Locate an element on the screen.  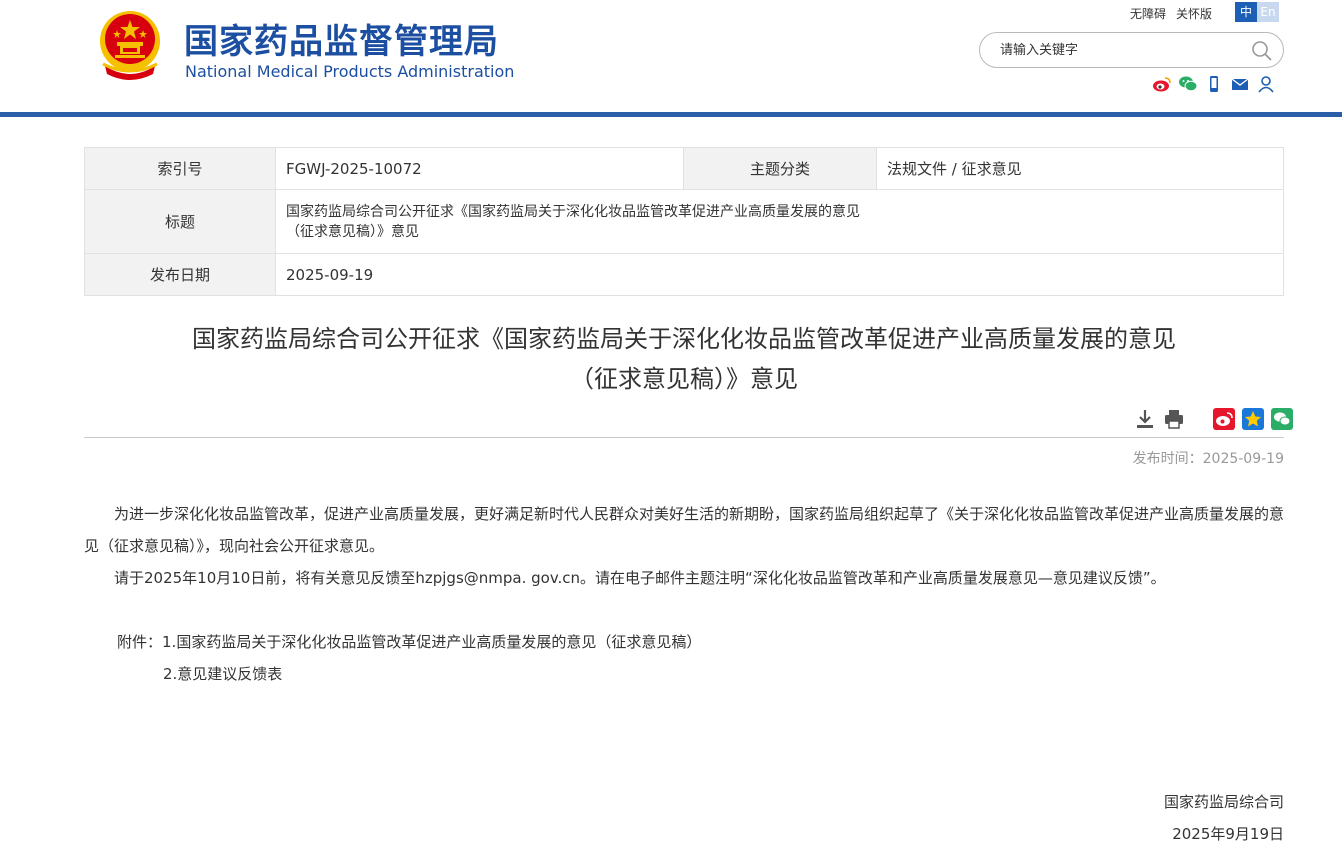
title-label: 标题 is located at coordinates (180, 221).